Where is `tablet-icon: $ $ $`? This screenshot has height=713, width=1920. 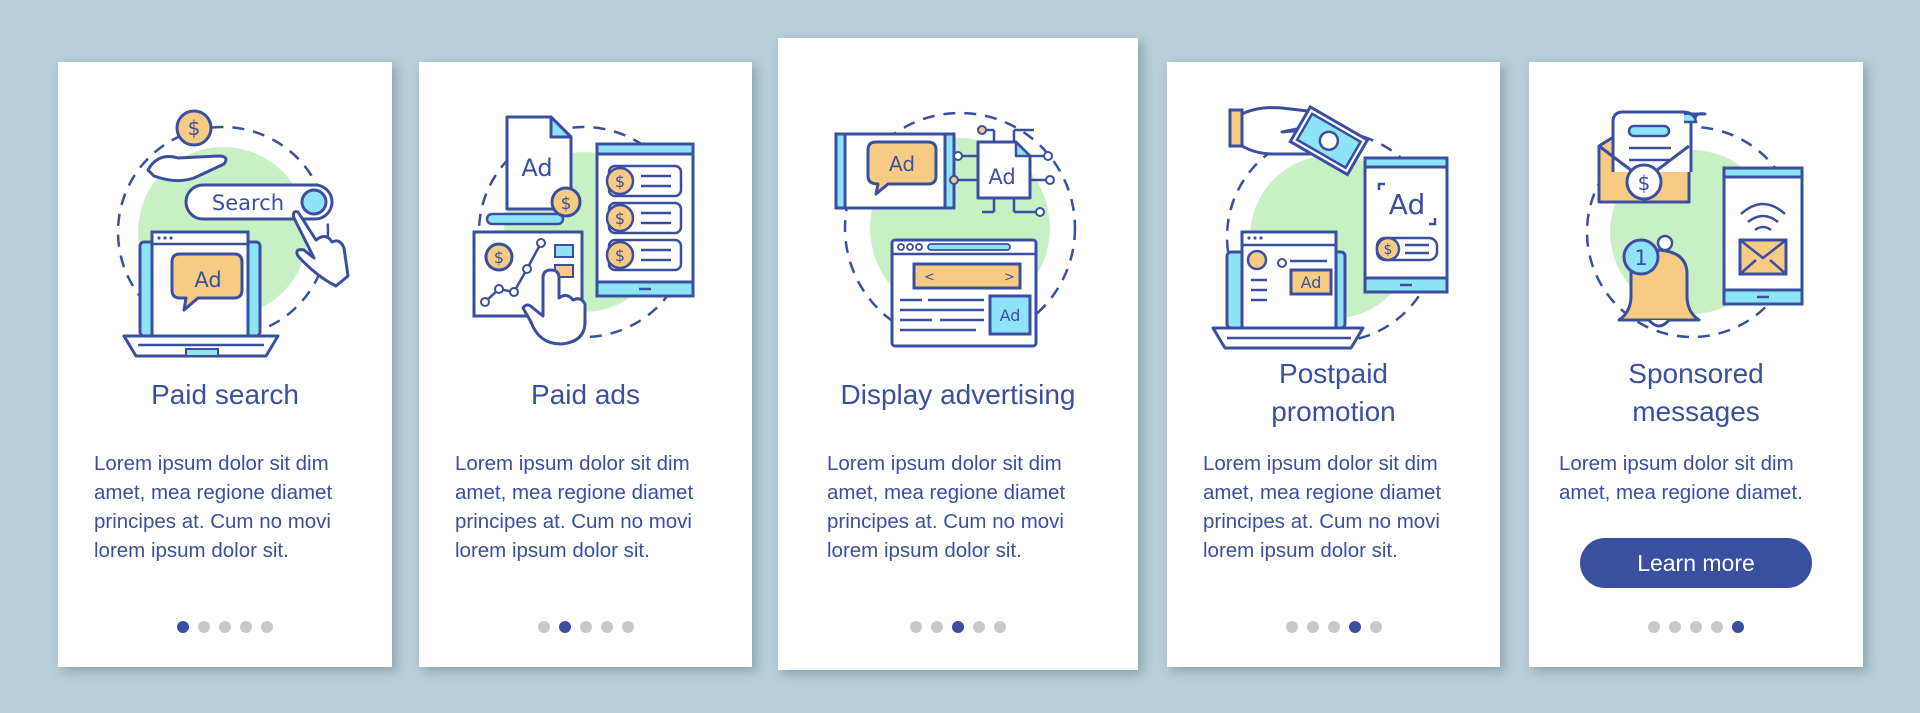
tablet-icon: $ $ $ is located at coordinates (645, 220).